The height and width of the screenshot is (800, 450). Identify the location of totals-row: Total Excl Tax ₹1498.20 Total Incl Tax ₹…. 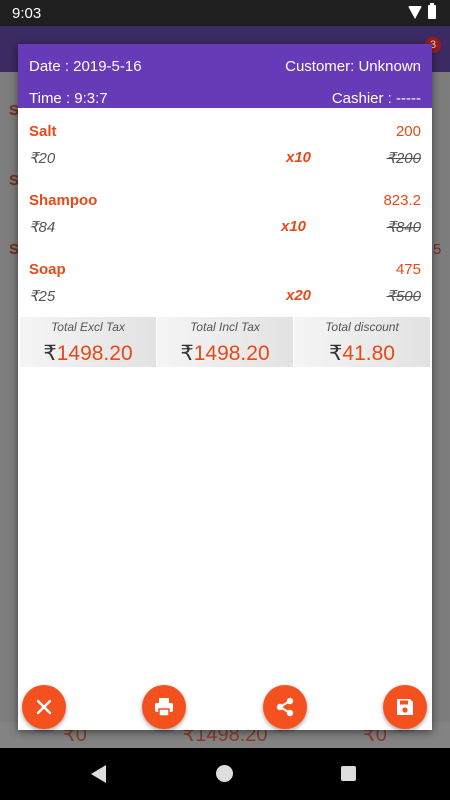
(225, 343).